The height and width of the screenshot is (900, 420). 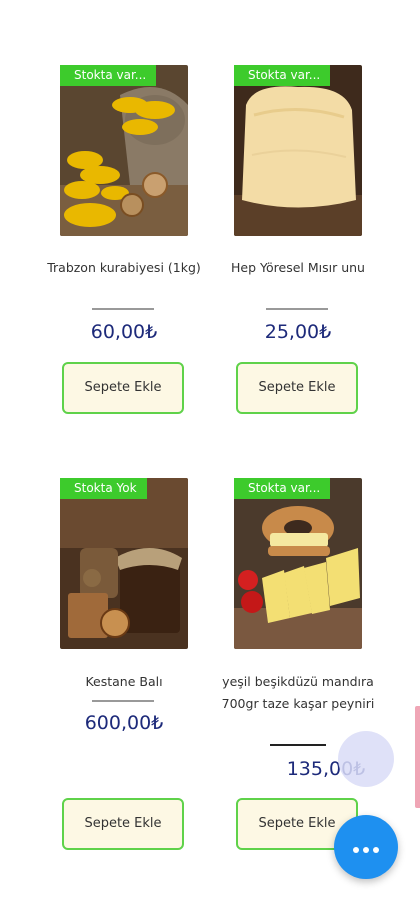 What do you see at coordinates (124, 682) in the screenshot?
I see `product-name: Kestane Balı` at bounding box center [124, 682].